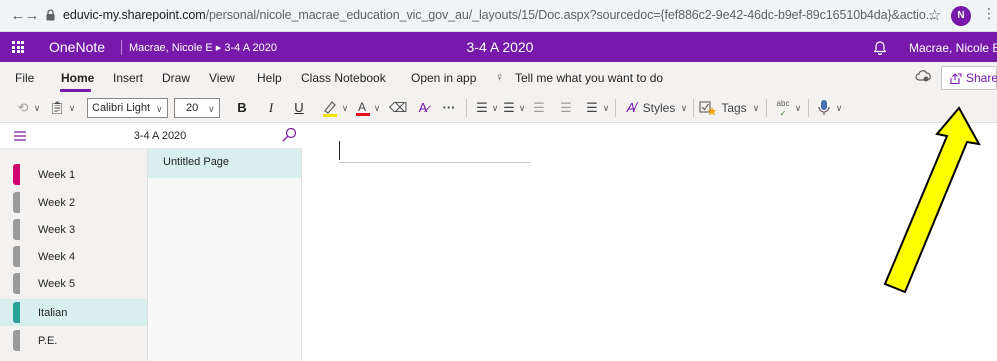 This screenshot has height=361, width=997. I want to click on section-label: Italian, so click(53, 313).